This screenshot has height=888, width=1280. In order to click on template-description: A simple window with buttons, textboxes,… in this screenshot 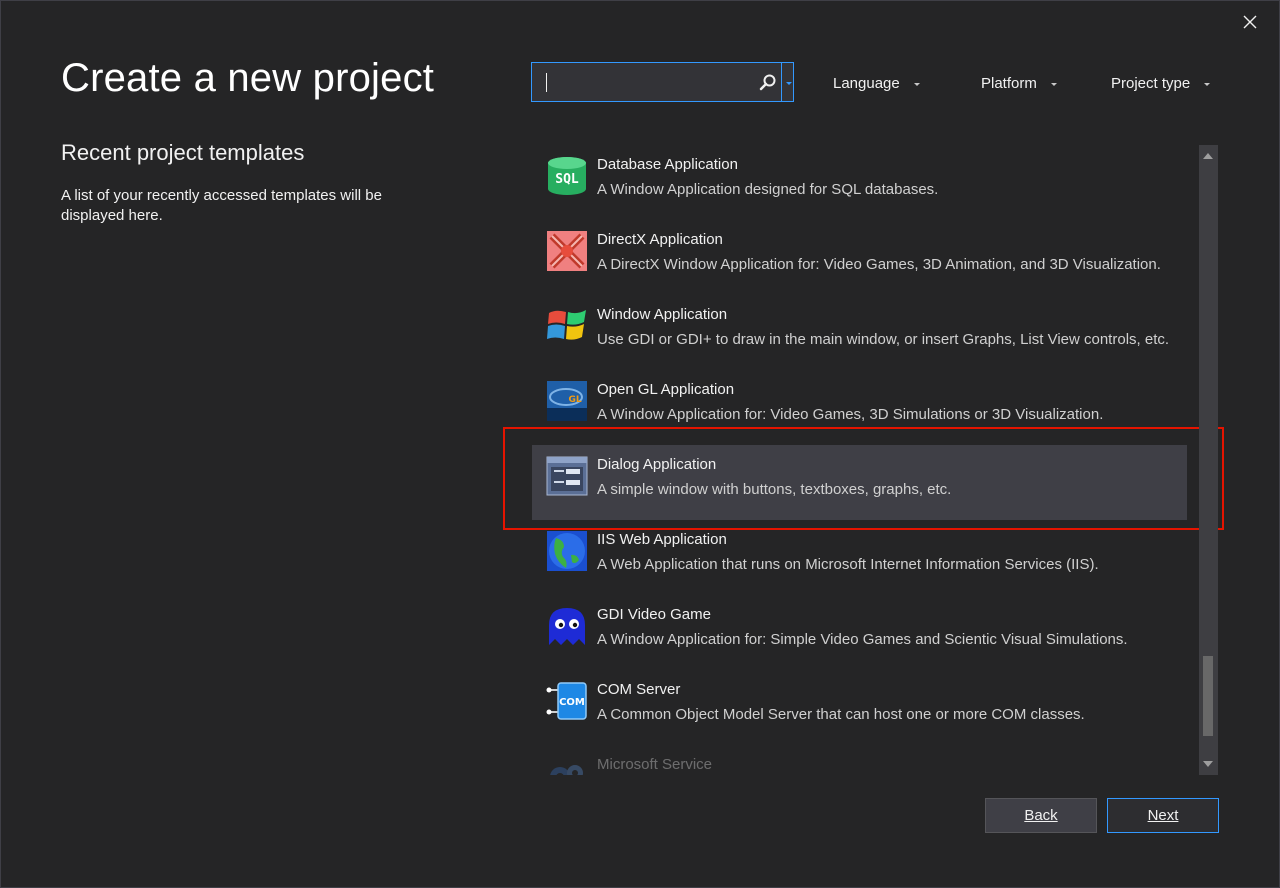, I will do `click(774, 489)`.